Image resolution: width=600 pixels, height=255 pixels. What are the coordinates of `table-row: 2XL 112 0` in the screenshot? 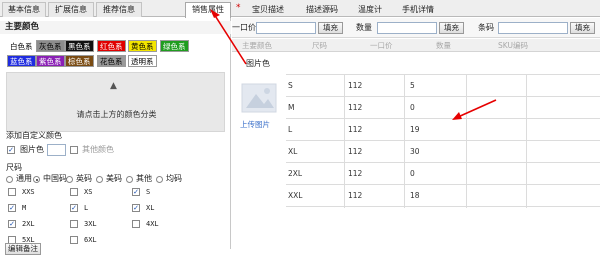 It's located at (443, 173).